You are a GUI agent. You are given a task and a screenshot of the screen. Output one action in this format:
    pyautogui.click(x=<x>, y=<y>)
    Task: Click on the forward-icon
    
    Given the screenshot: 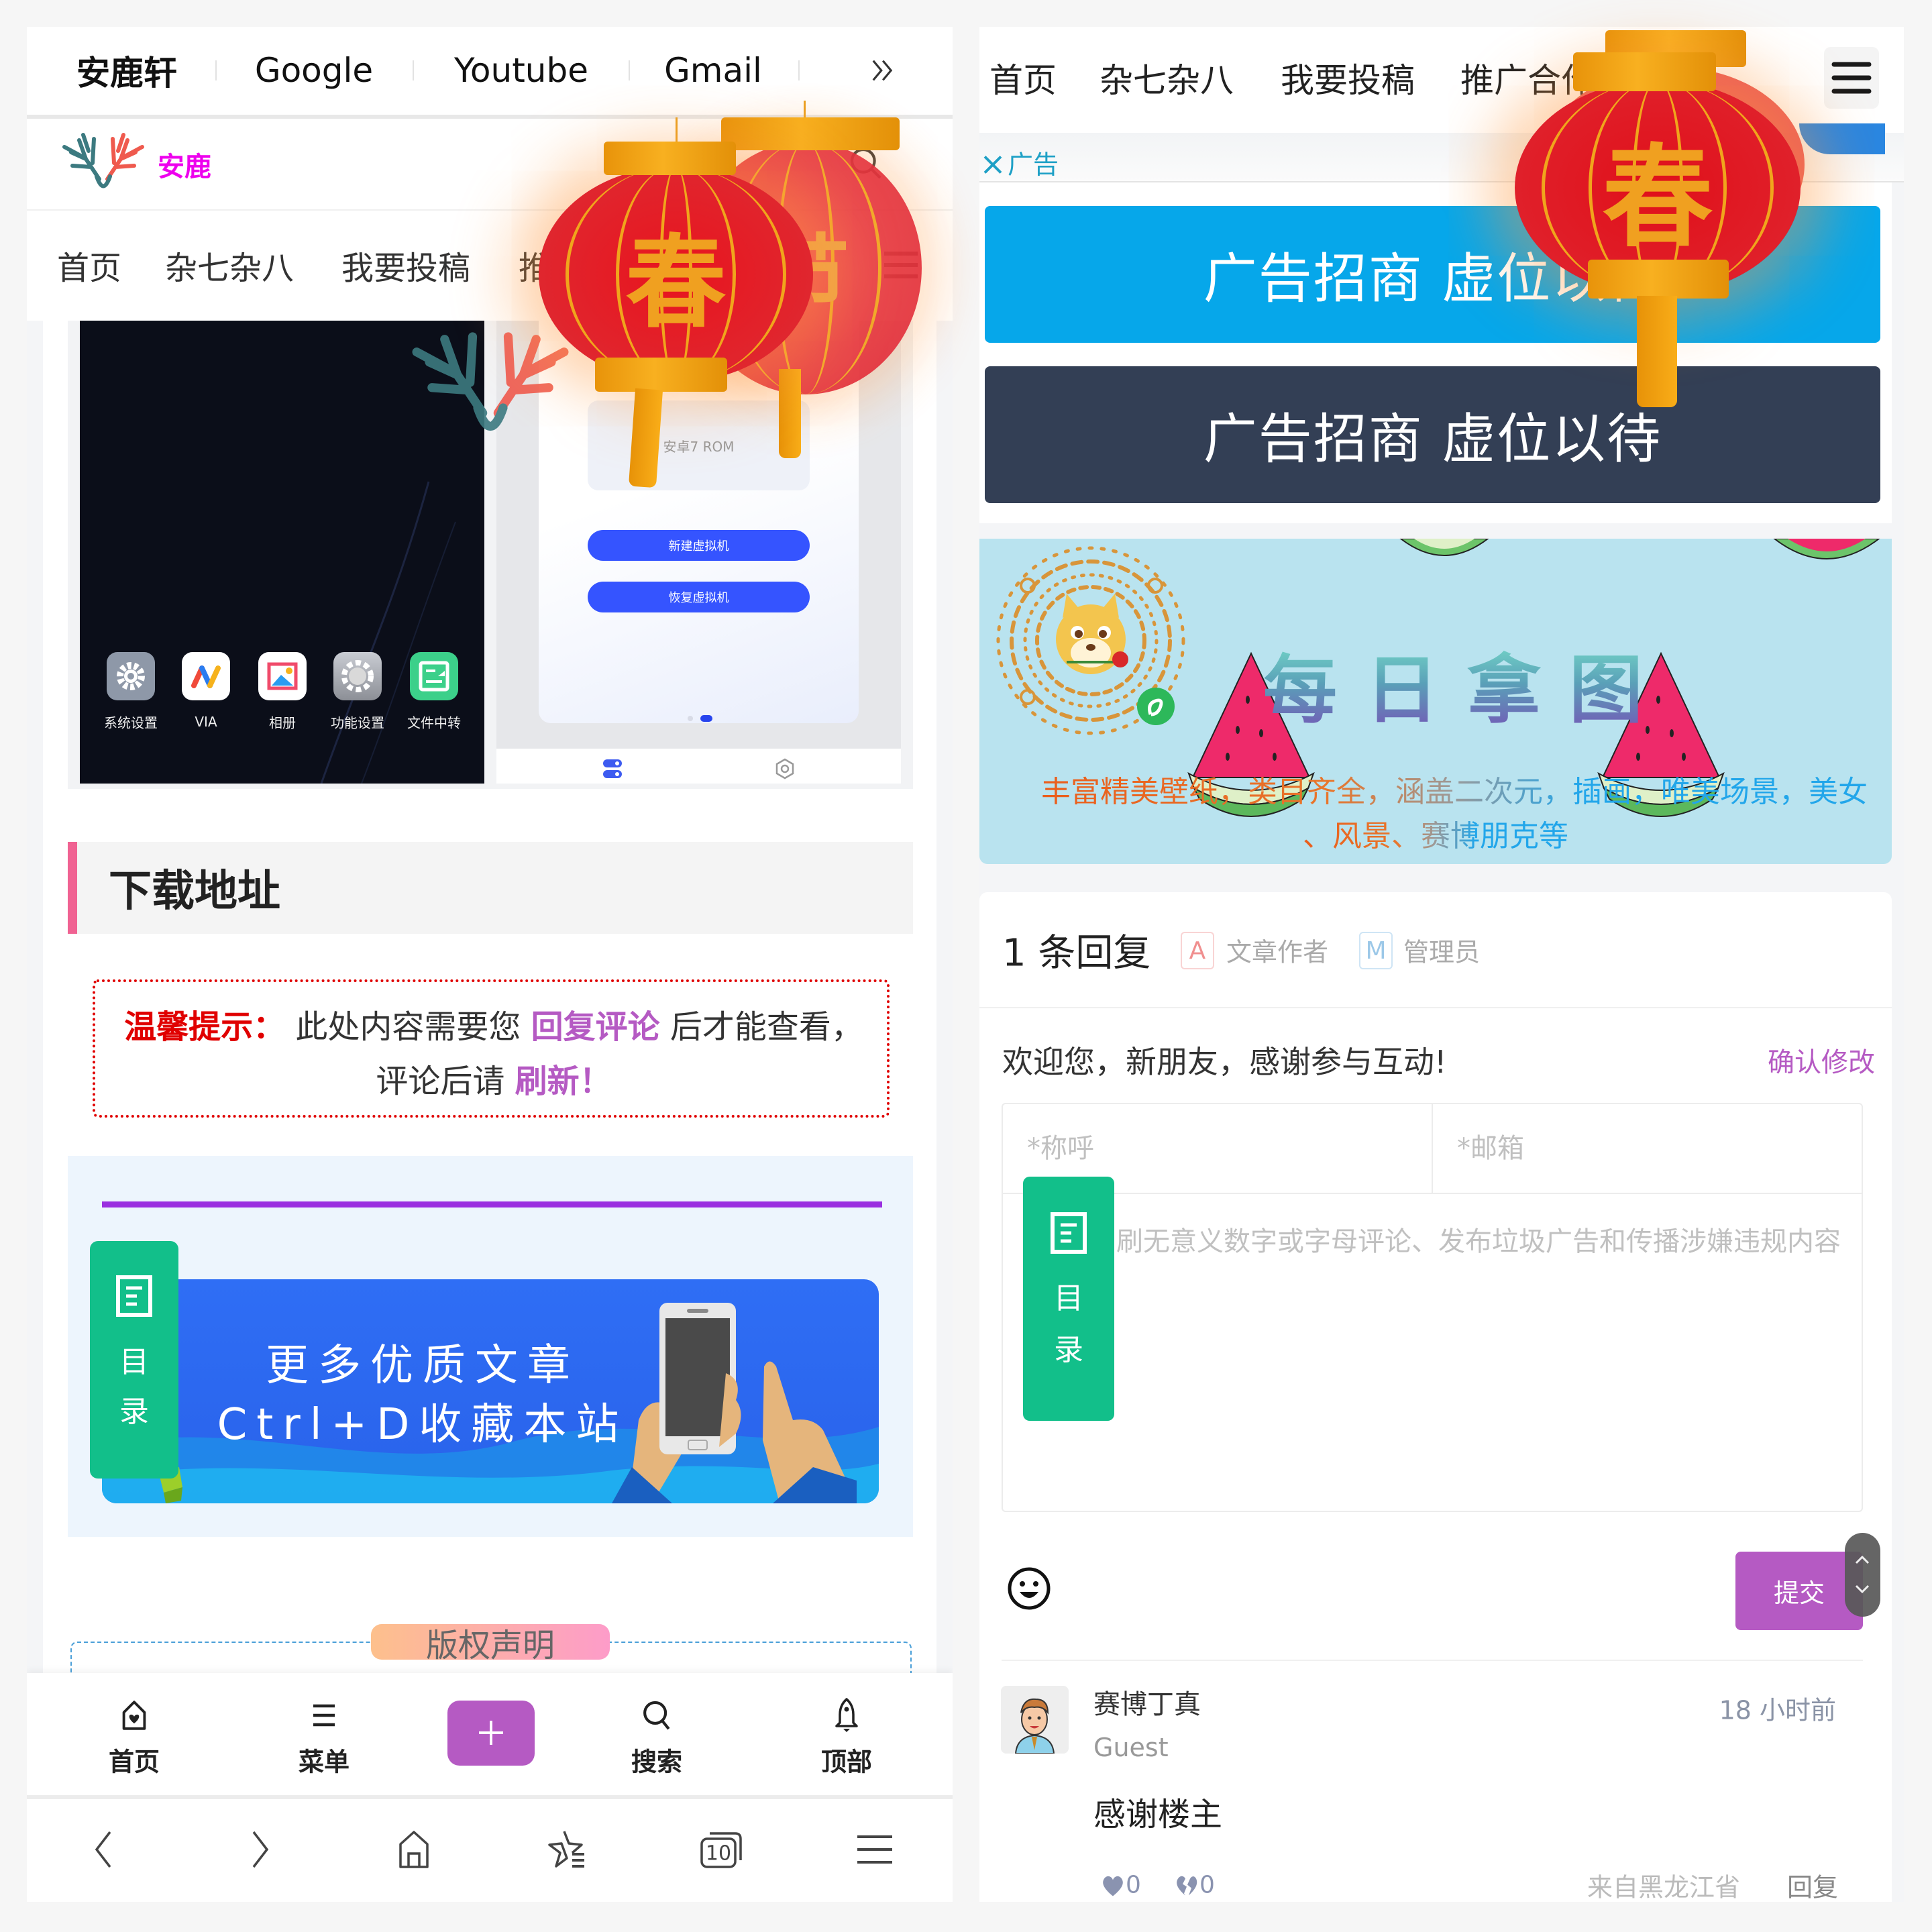 What is the action you would take?
    pyautogui.click(x=260, y=1849)
    